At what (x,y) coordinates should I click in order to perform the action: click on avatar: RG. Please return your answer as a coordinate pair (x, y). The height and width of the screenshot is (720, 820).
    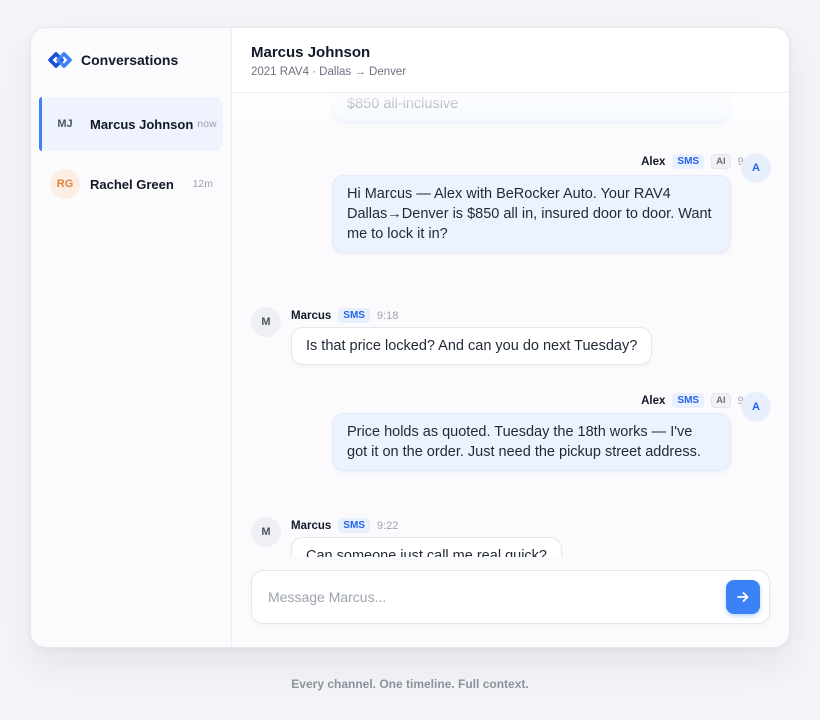
    Looking at the image, I should click on (65, 184).